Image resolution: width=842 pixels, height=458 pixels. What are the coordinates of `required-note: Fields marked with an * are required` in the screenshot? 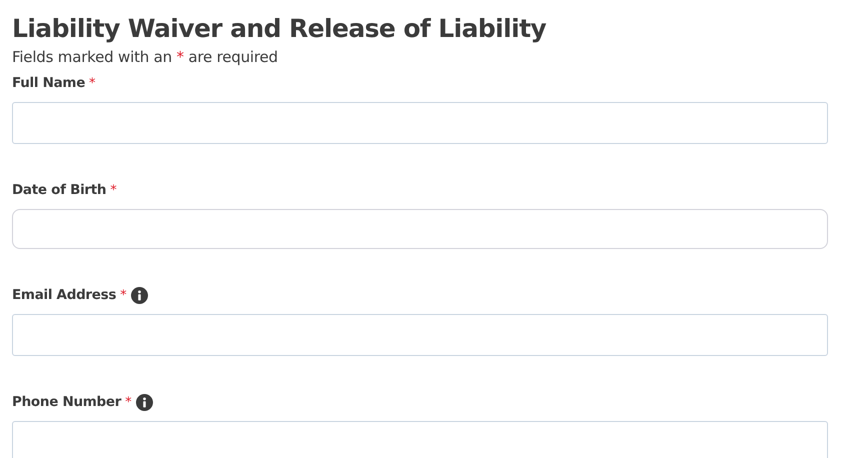 It's located at (145, 57).